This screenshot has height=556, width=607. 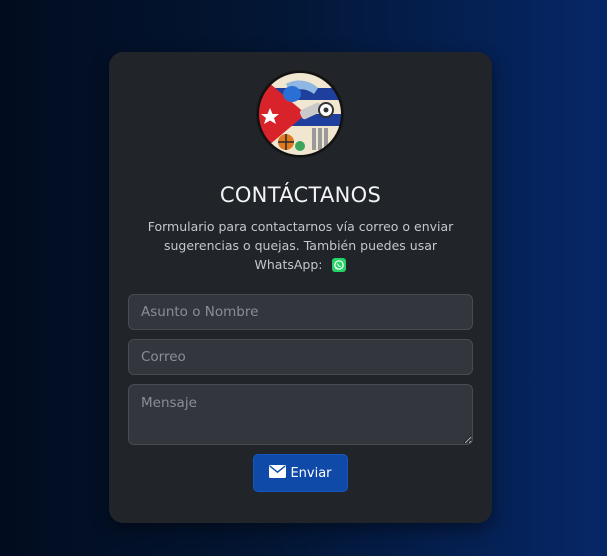 What do you see at coordinates (300, 357) in the screenshot?
I see `email-field` at bounding box center [300, 357].